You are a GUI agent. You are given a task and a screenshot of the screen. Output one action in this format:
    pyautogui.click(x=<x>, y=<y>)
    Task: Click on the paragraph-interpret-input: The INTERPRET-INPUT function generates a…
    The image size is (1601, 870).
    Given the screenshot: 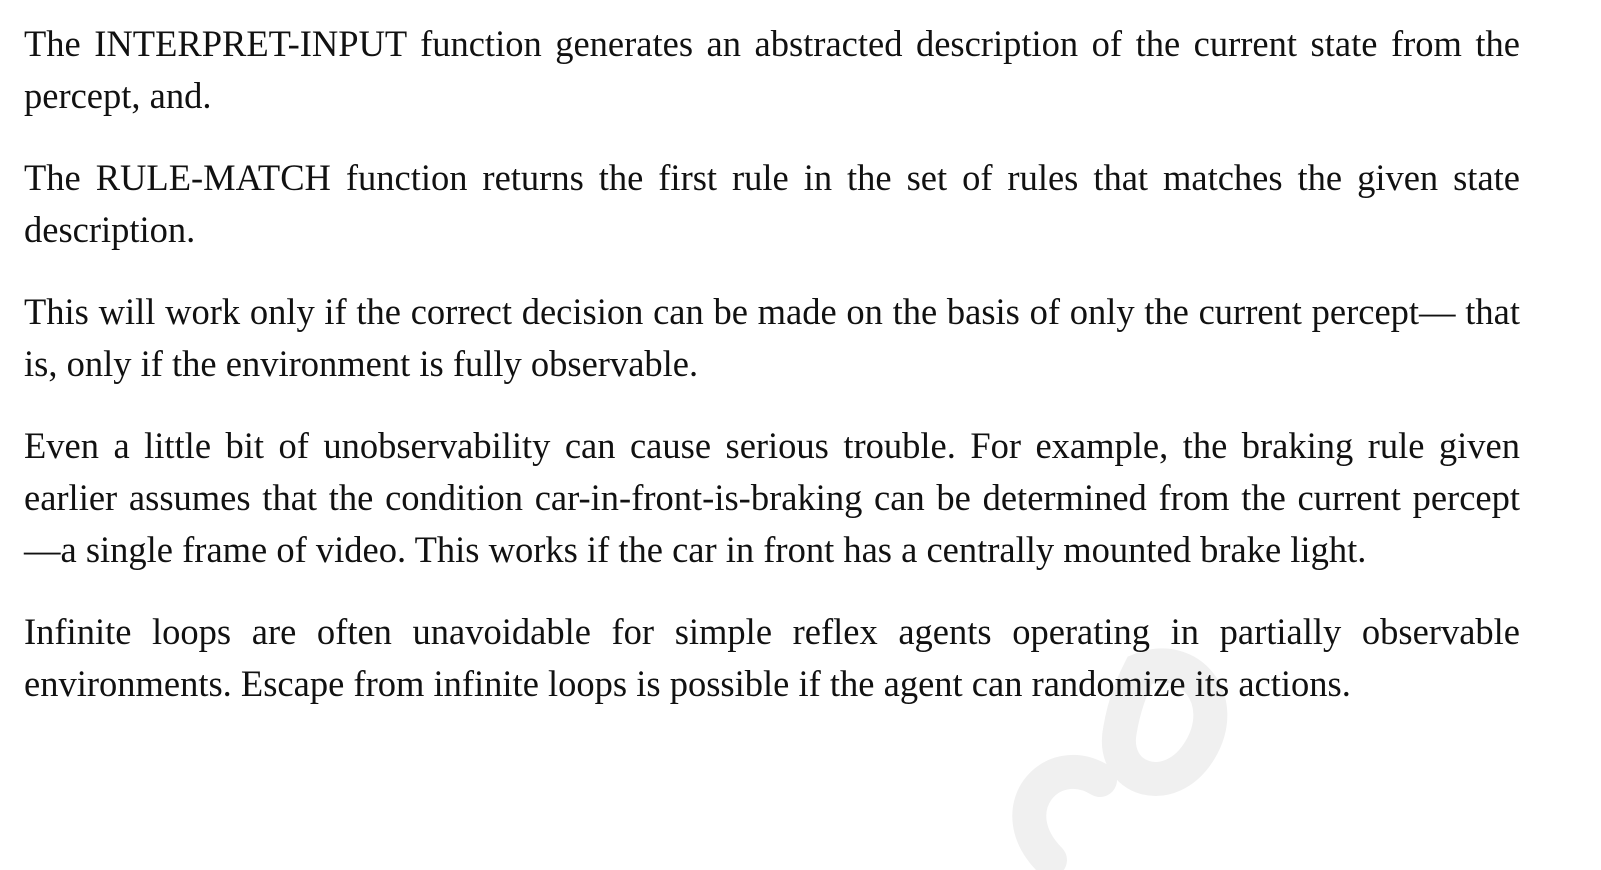 What is the action you would take?
    pyautogui.click(x=772, y=69)
    